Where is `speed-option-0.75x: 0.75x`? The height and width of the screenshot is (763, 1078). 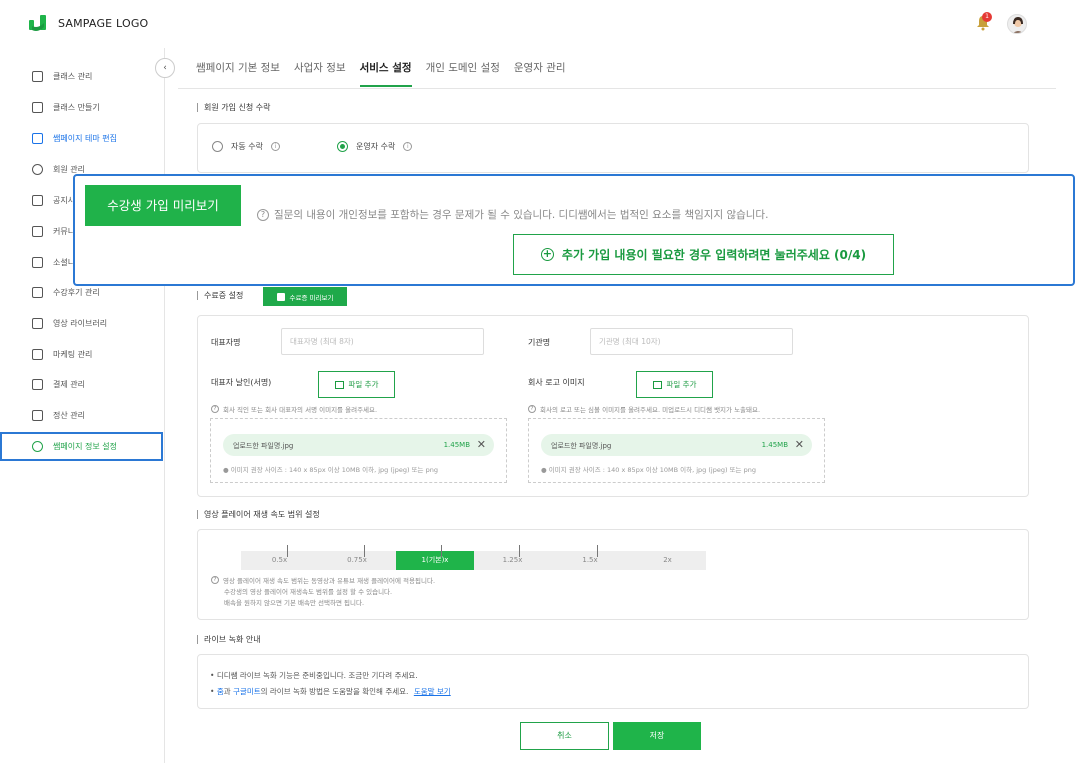 speed-option-0.75x: 0.75x is located at coordinates (357, 560).